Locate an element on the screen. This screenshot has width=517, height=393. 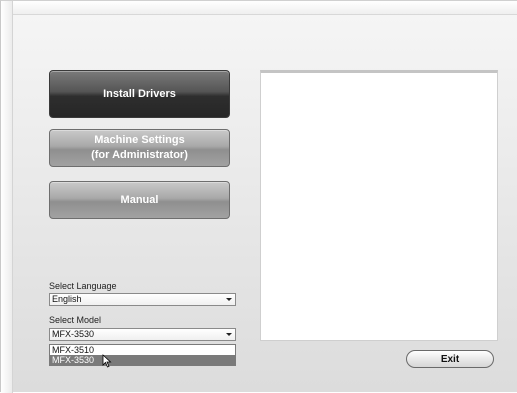
exit-button: Exit is located at coordinates (450, 359).